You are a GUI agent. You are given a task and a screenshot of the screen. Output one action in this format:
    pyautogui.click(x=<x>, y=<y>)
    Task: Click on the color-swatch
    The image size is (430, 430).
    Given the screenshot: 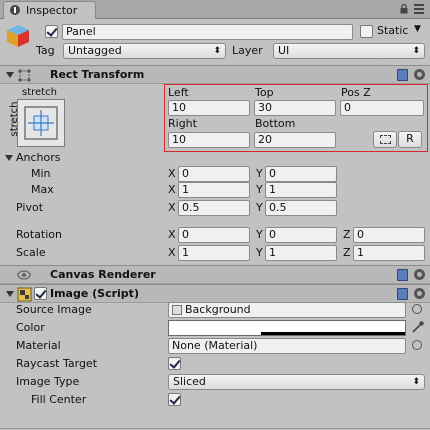 What is the action you would take?
    pyautogui.click(x=287, y=328)
    